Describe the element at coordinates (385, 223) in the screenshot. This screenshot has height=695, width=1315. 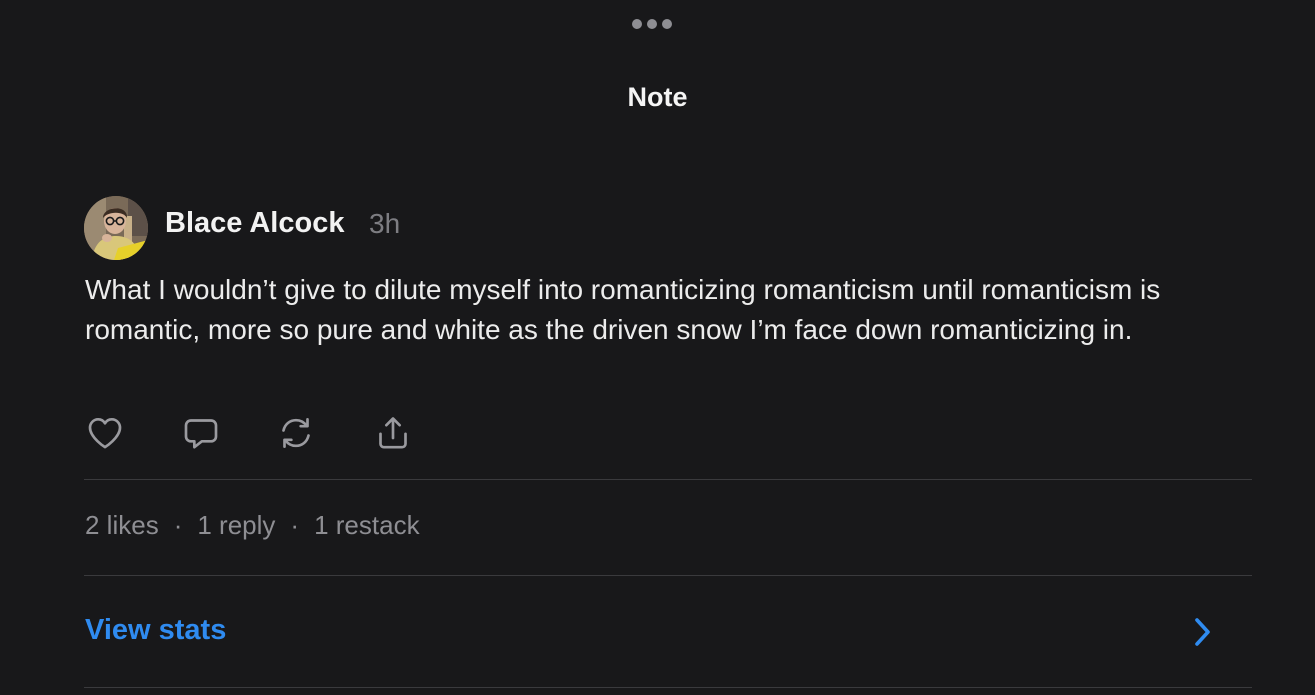
I see `note-timestamp: 3h` at that location.